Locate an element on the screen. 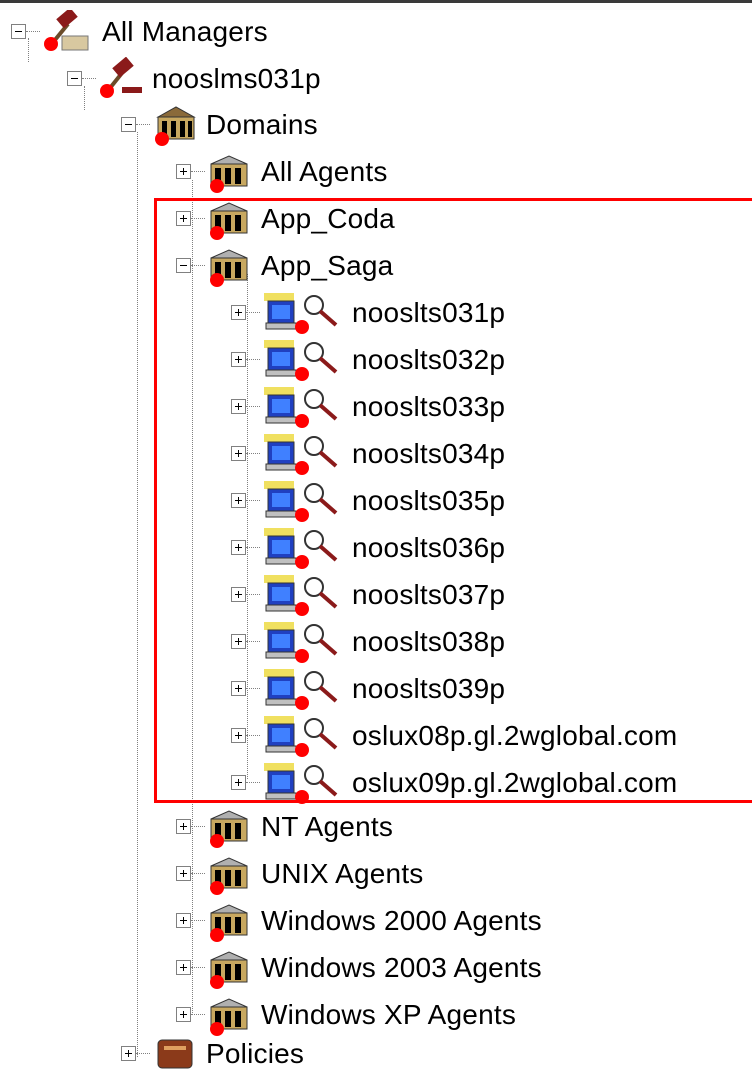 The height and width of the screenshot is (1077, 752). tree-node-domains: Domains is located at coordinates (219, 124).